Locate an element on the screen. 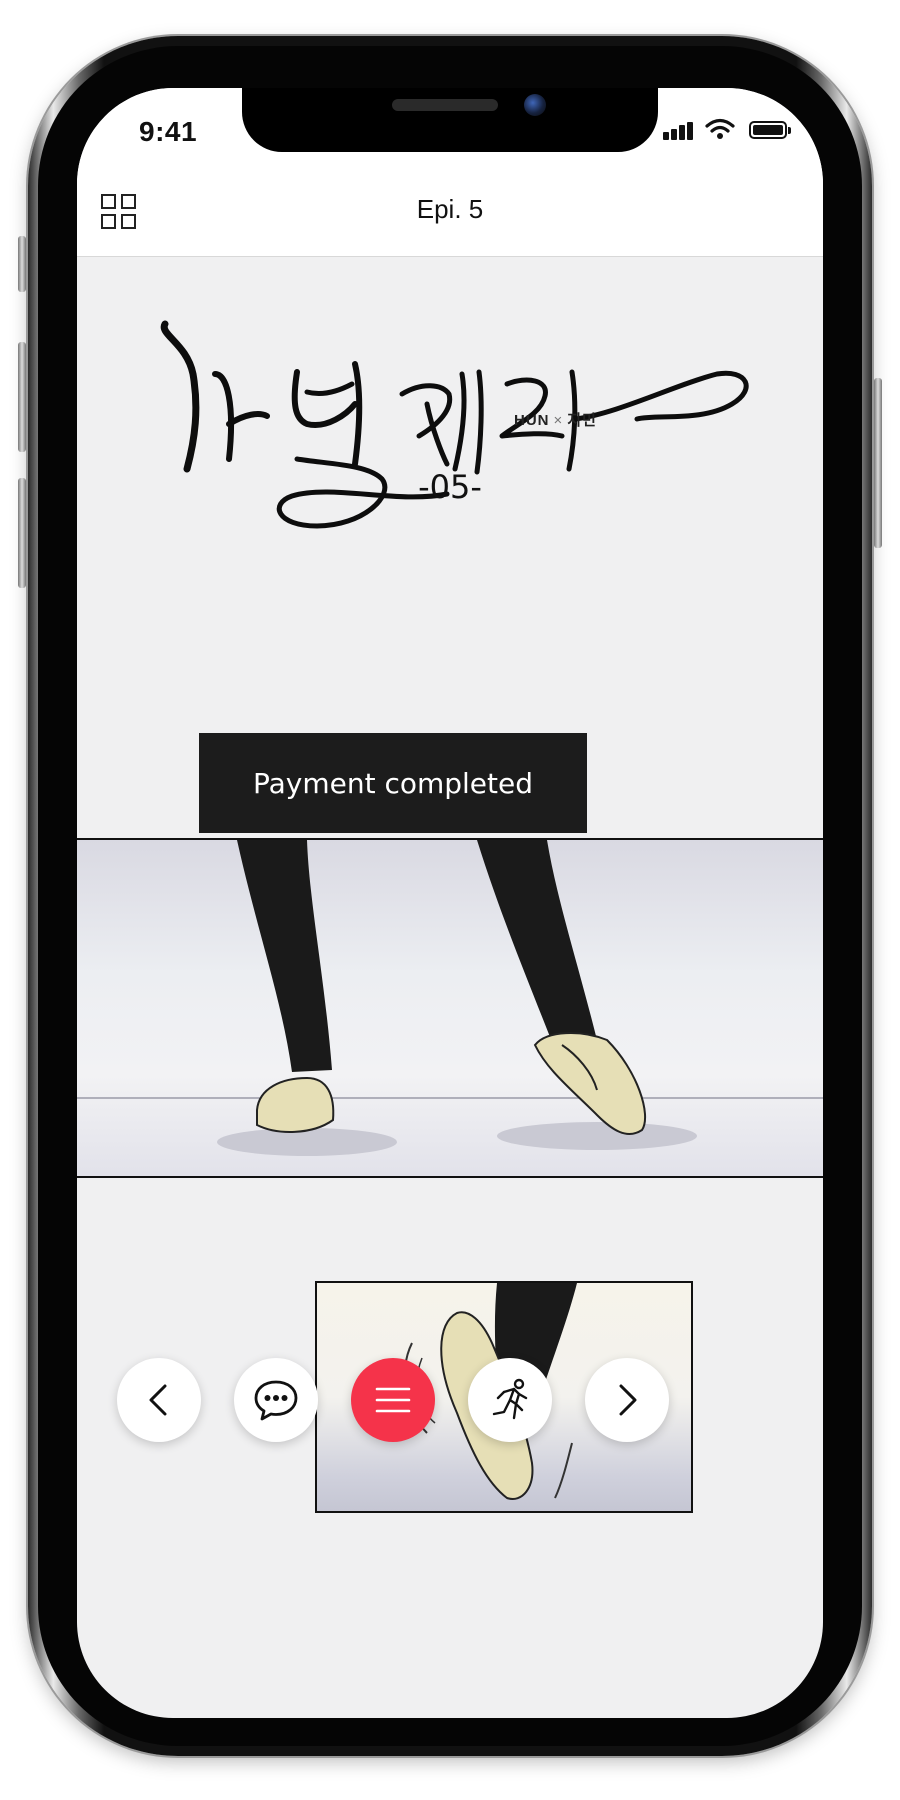 The height and width of the screenshot is (1800, 900). status-time: 9:41 is located at coordinates (168, 131).